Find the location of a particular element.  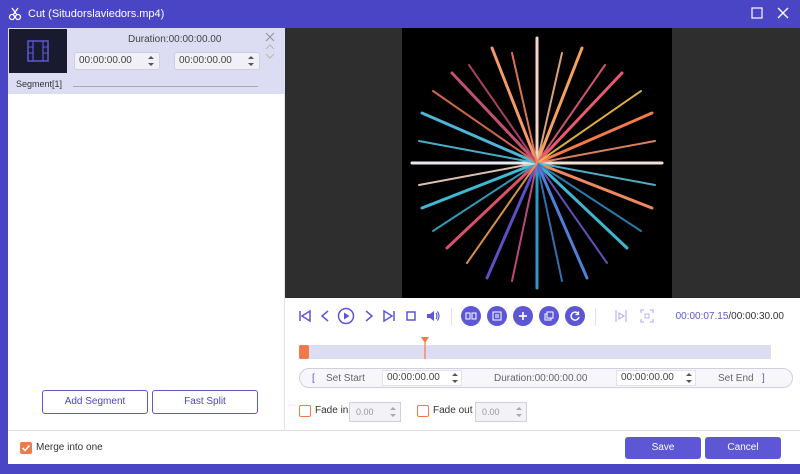

segment-end-input: 00:00:00.00 is located at coordinates (217, 61).